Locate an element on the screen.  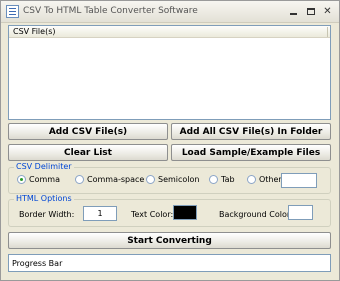
radio-comma-space: Comma-space is located at coordinates (109, 179).